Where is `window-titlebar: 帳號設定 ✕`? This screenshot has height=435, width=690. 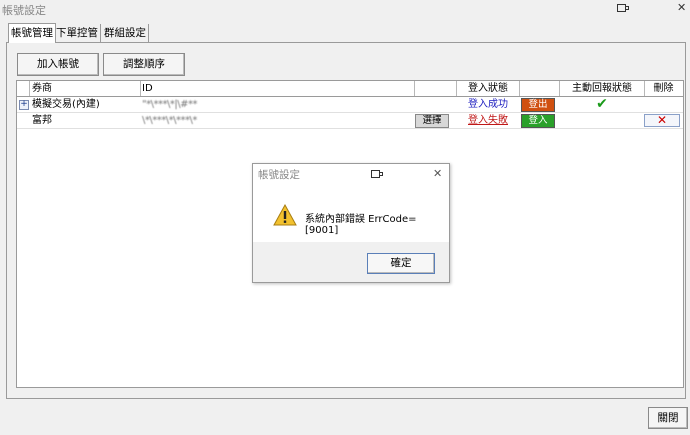
window-titlebar: 帳號設定 ✕ is located at coordinates (345, 9).